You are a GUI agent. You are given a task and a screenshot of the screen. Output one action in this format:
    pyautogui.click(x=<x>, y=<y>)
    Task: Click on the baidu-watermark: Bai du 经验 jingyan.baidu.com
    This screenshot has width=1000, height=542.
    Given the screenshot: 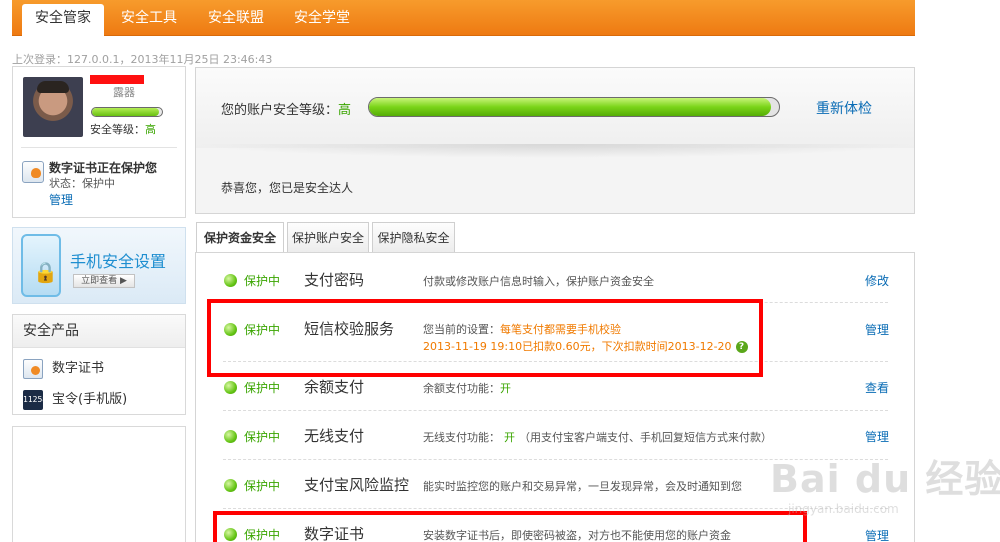 What is the action you would take?
    pyautogui.click(x=882, y=485)
    